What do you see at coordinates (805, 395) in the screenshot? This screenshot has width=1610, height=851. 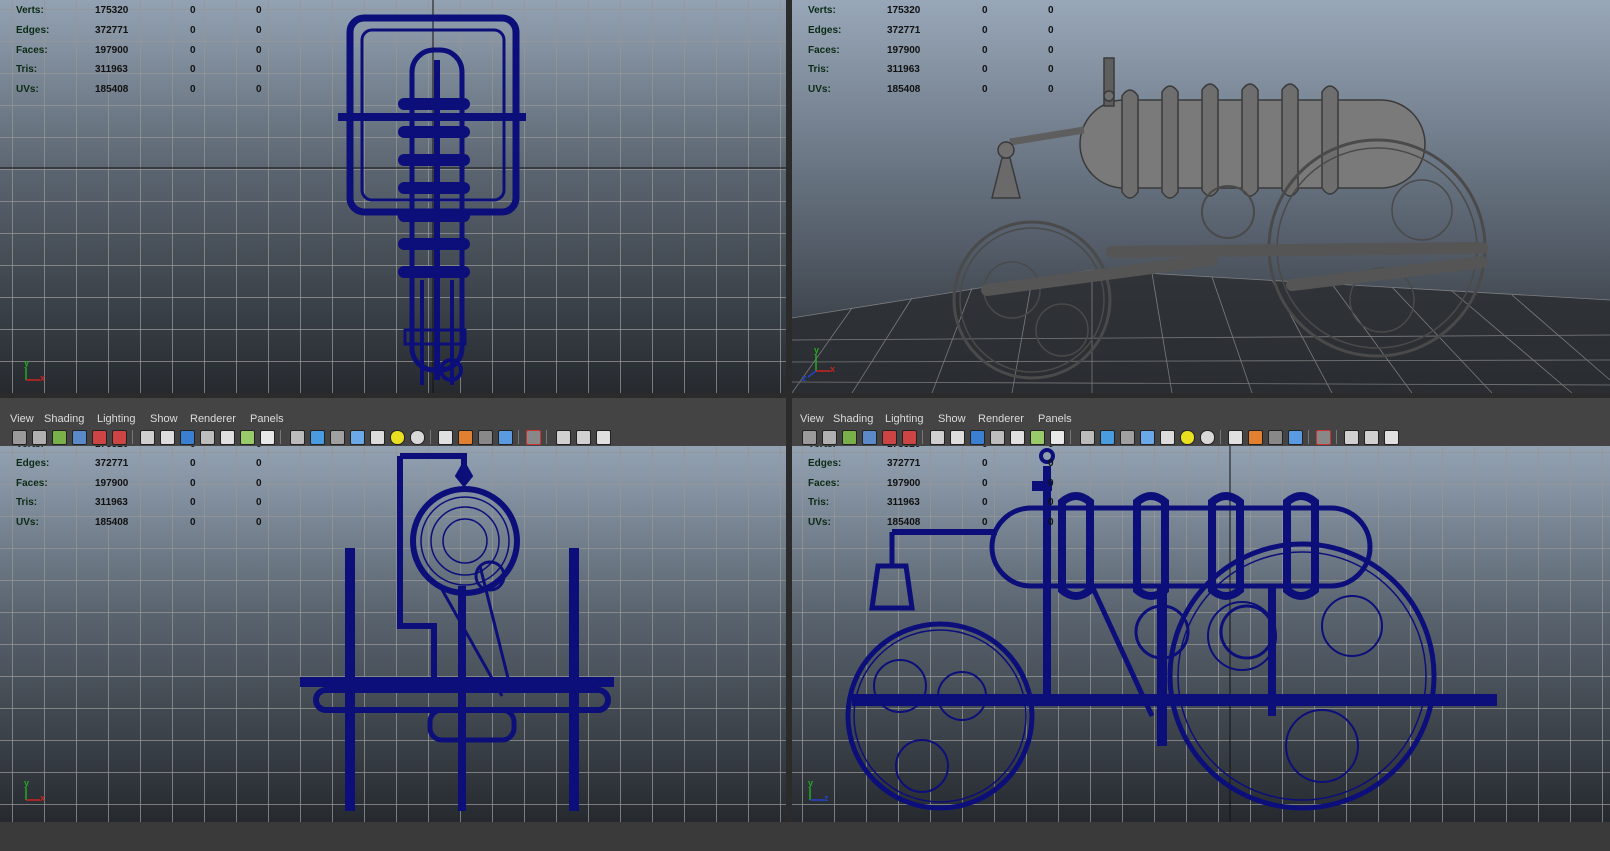 I see `viewport-divider-horizontal` at bounding box center [805, 395].